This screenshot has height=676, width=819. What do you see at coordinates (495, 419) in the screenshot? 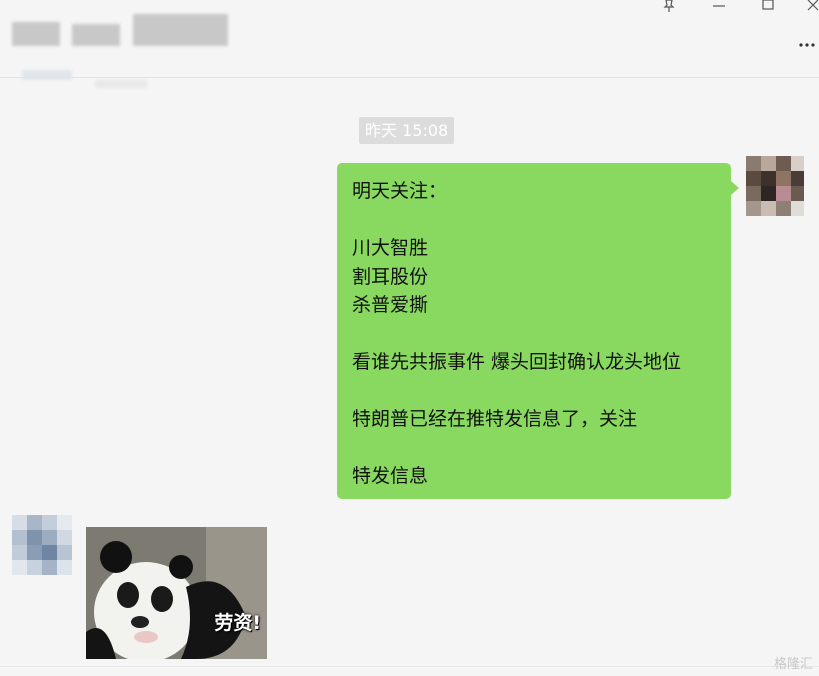
I see `message-line: 特朗普已经在推特发信息了，关注` at bounding box center [495, 419].